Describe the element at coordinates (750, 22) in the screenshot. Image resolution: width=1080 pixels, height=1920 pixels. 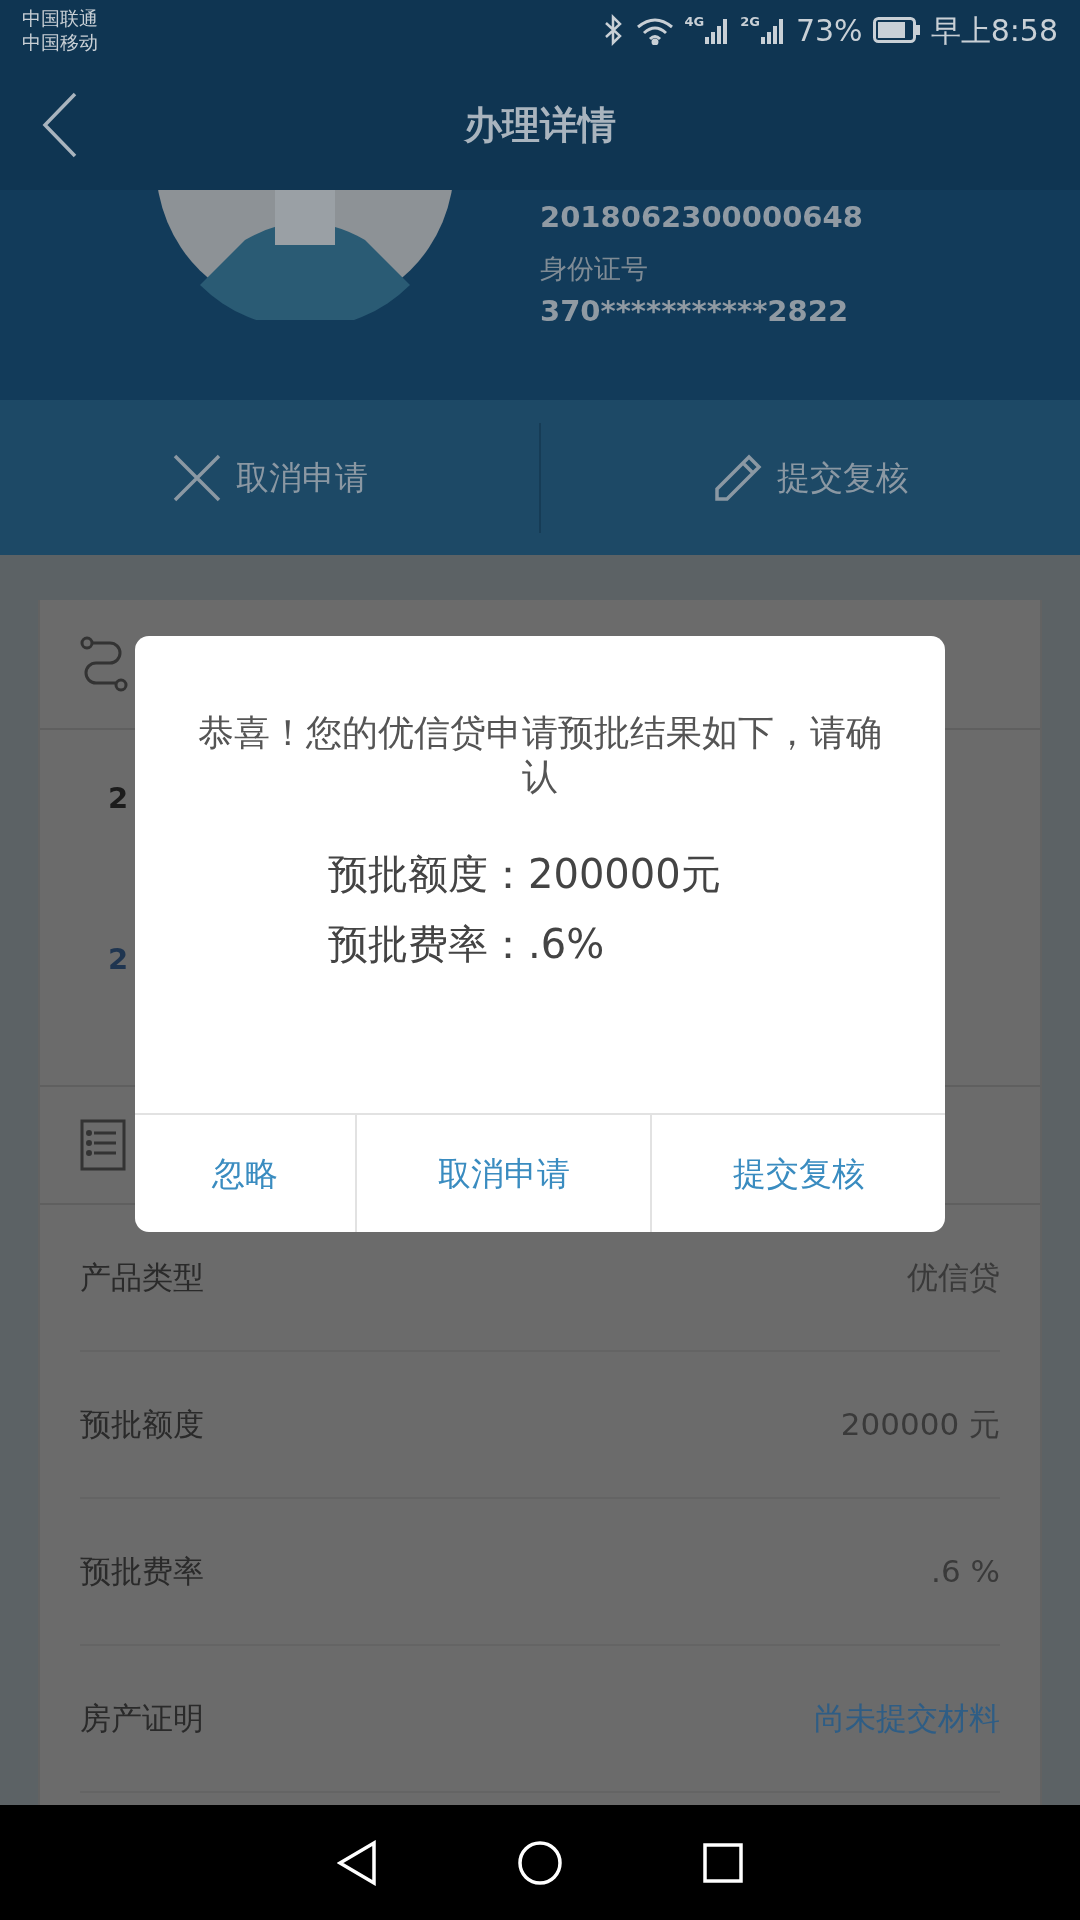
I see `network-label: 2G` at that location.